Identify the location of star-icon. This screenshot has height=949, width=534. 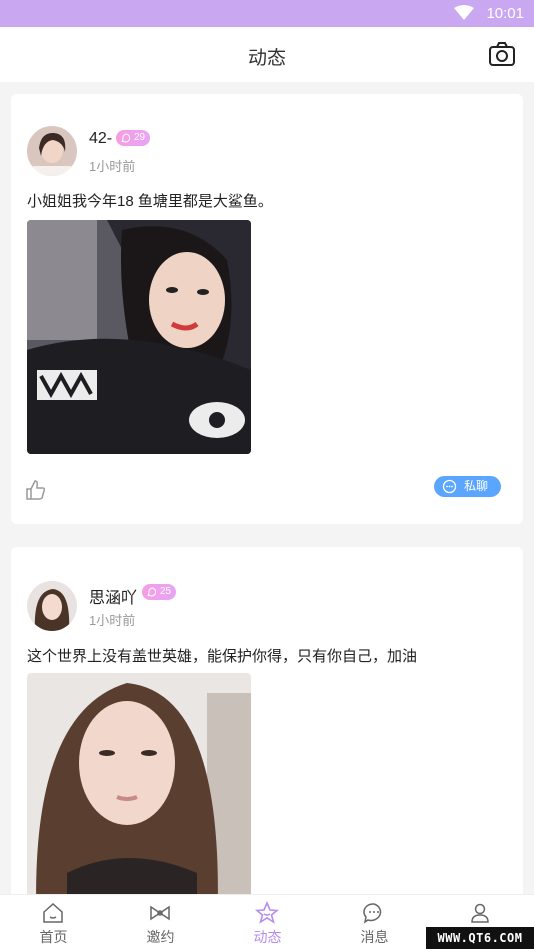
(267, 912).